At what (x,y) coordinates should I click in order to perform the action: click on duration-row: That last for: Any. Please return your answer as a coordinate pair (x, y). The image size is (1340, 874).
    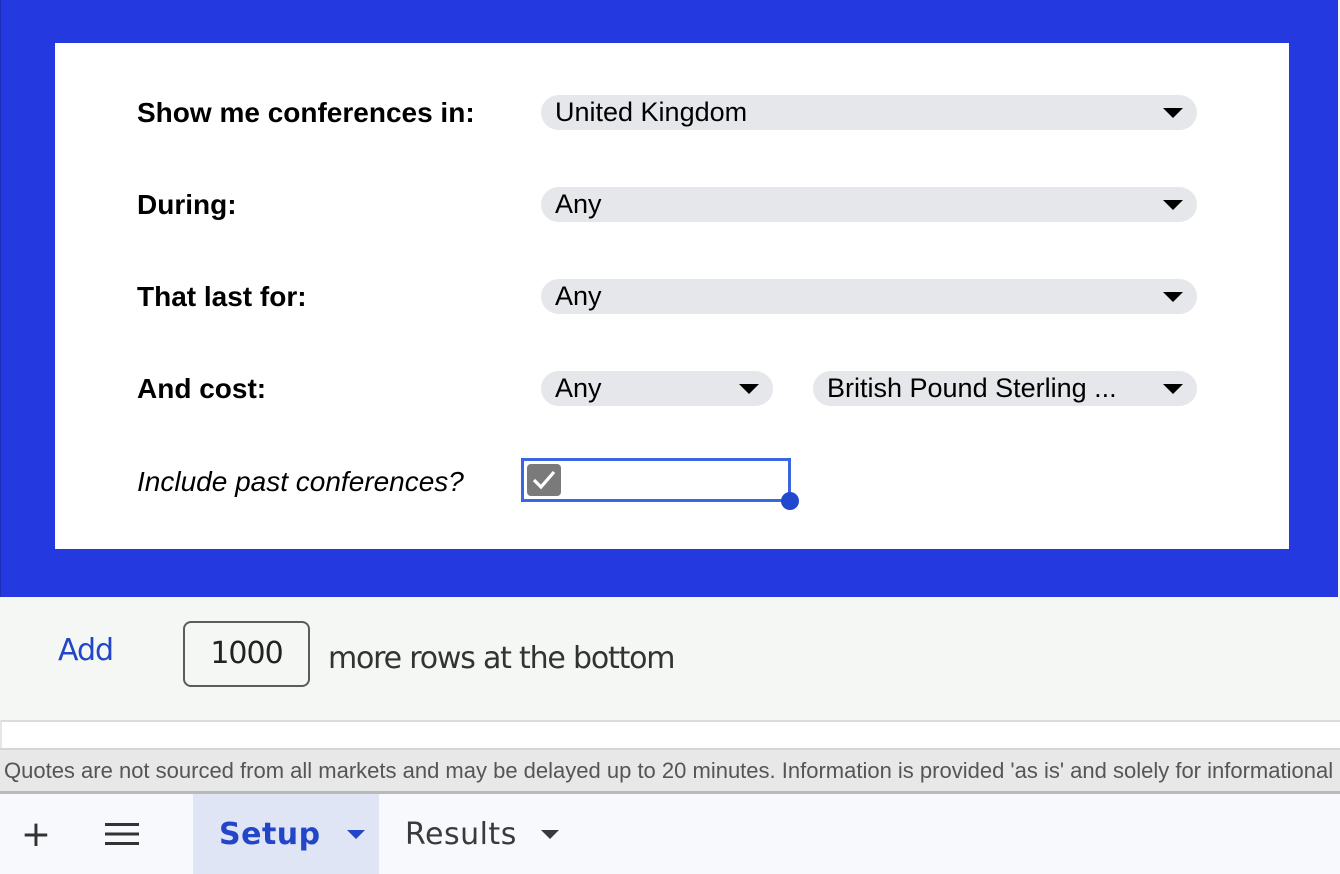
    Looking at the image, I should click on (672, 297).